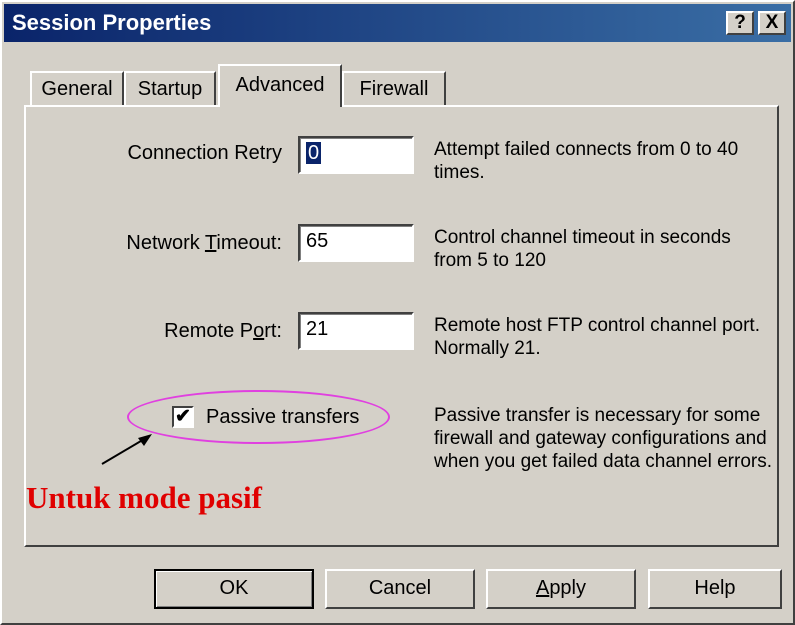 Image resolution: width=795 pixels, height=625 pixels. I want to click on tab-firewall: Firewall, so click(394, 88).